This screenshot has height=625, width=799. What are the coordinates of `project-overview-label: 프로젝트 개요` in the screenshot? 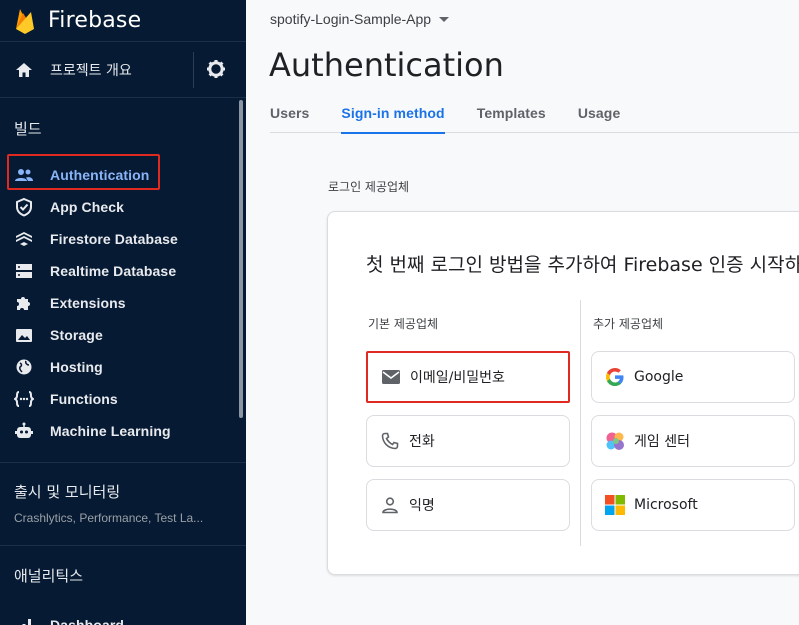 It's located at (91, 70).